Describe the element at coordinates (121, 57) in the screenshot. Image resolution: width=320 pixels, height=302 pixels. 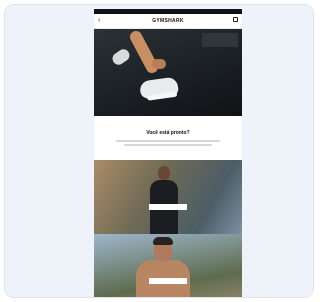
I see `second-sneaker` at that location.